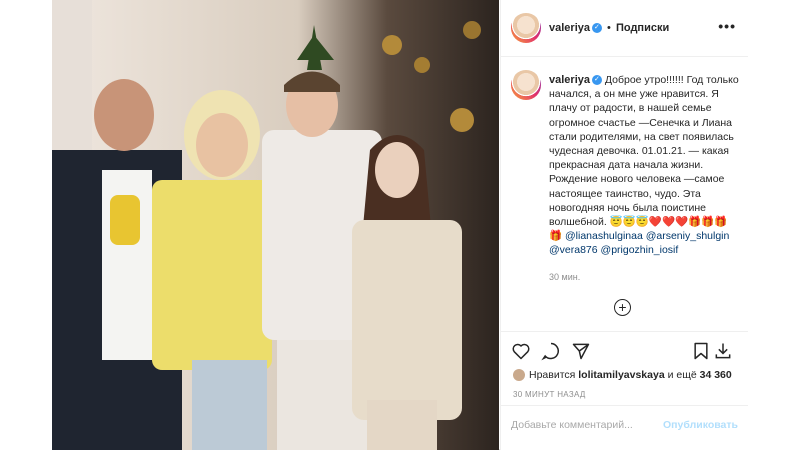 The height and width of the screenshot is (450, 800). What do you see at coordinates (581, 351) in the screenshot?
I see `share-icon` at bounding box center [581, 351].